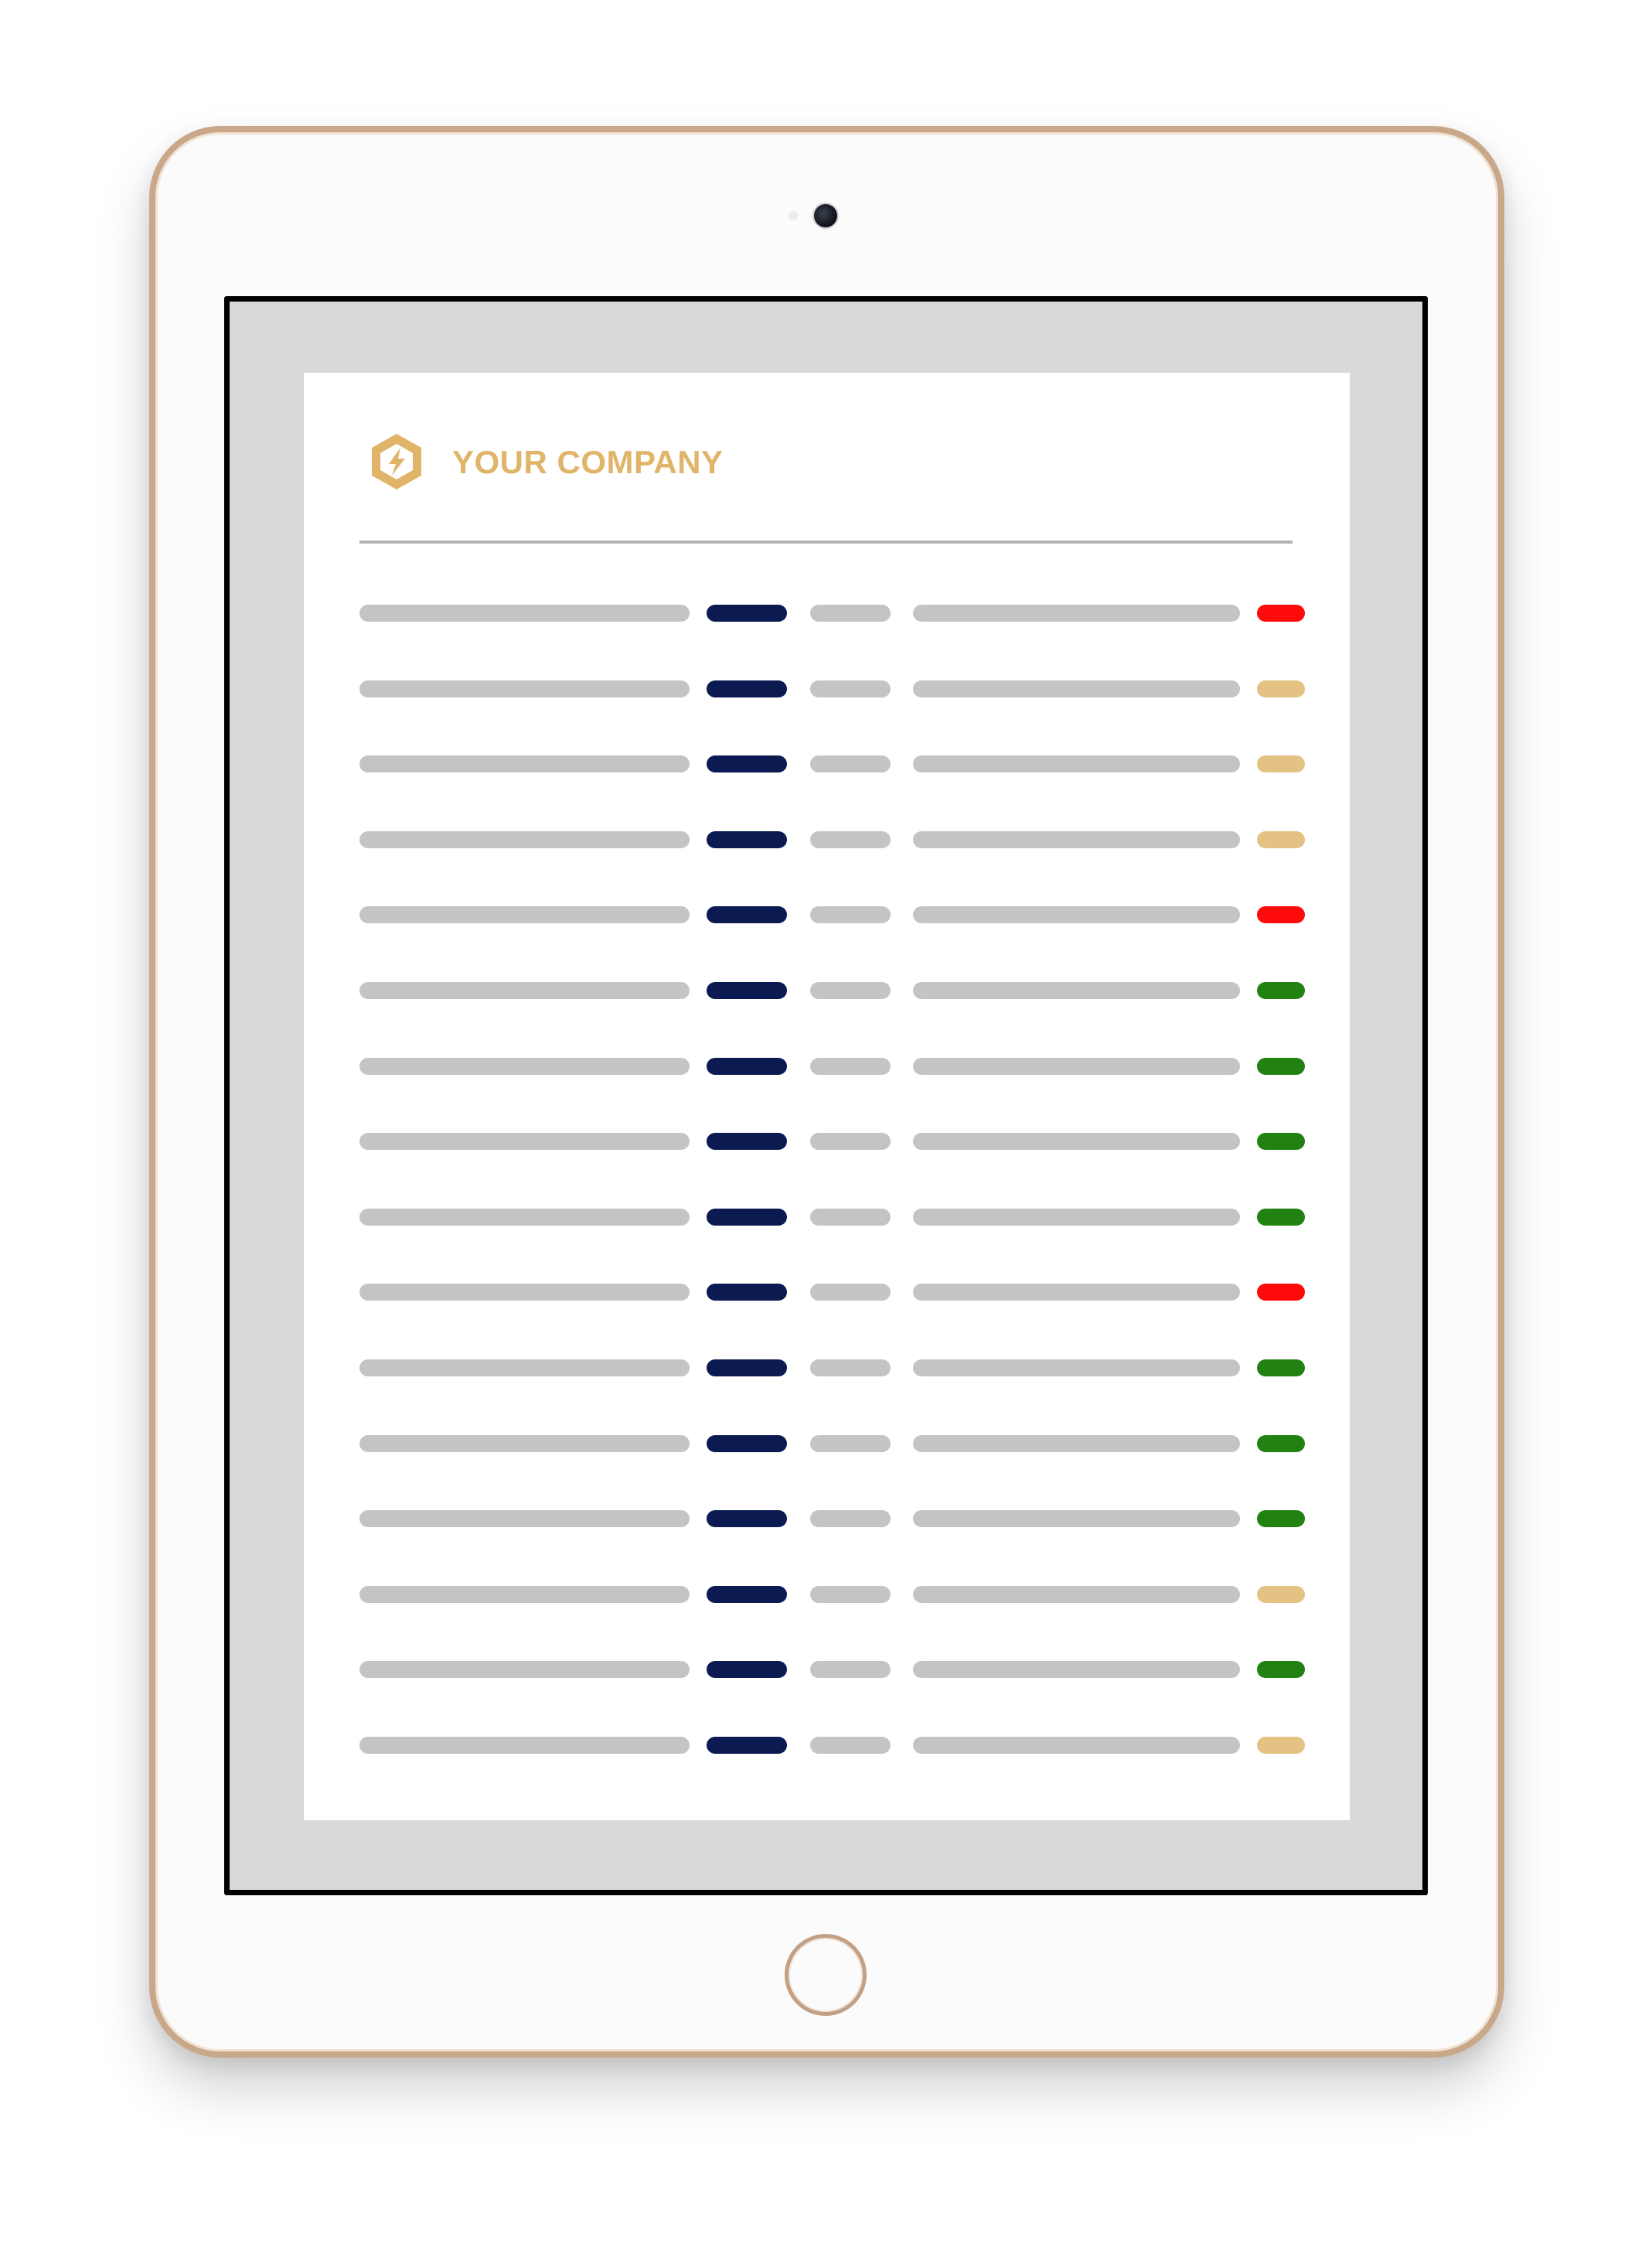 Image resolution: width=1652 pixels, height=2244 pixels. What do you see at coordinates (826, 543) in the screenshot?
I see `header-divider` at bounding box center [826, 543].